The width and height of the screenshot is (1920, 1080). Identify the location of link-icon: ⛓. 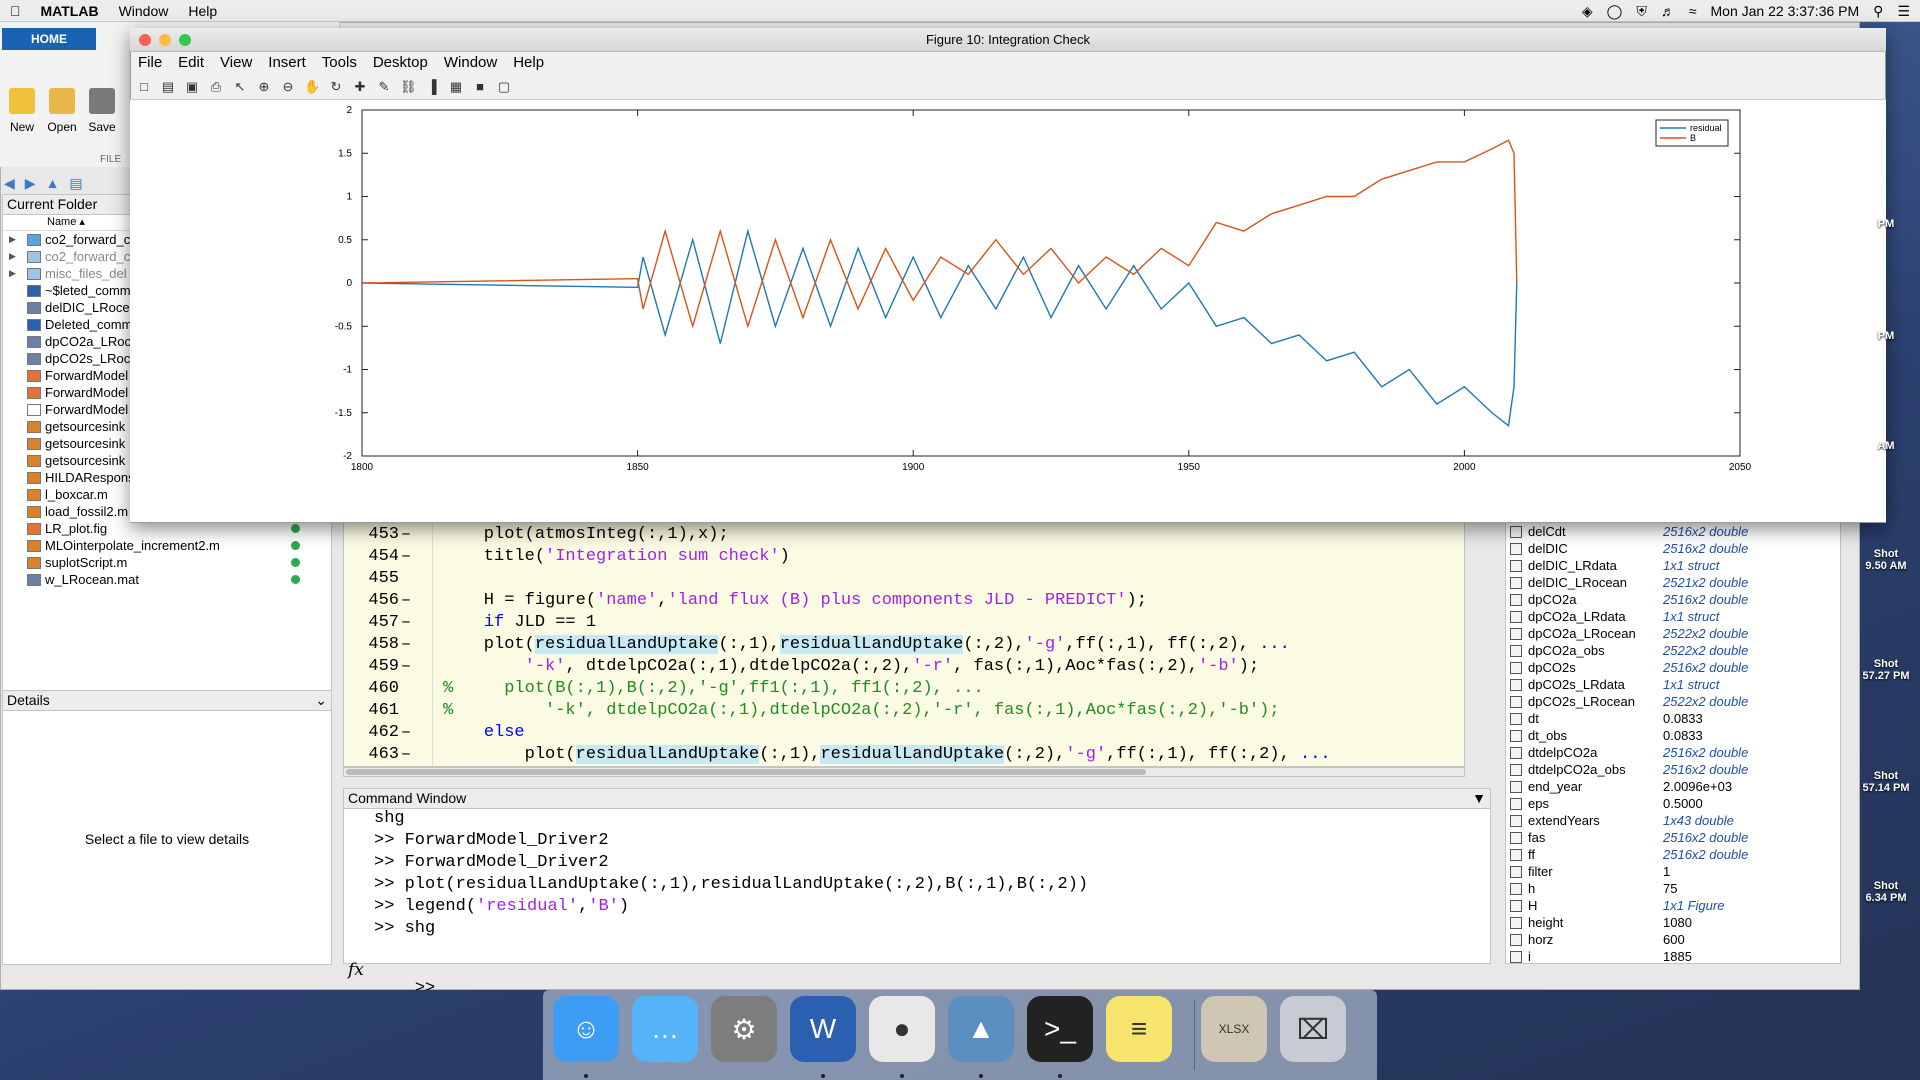
(408, 87).